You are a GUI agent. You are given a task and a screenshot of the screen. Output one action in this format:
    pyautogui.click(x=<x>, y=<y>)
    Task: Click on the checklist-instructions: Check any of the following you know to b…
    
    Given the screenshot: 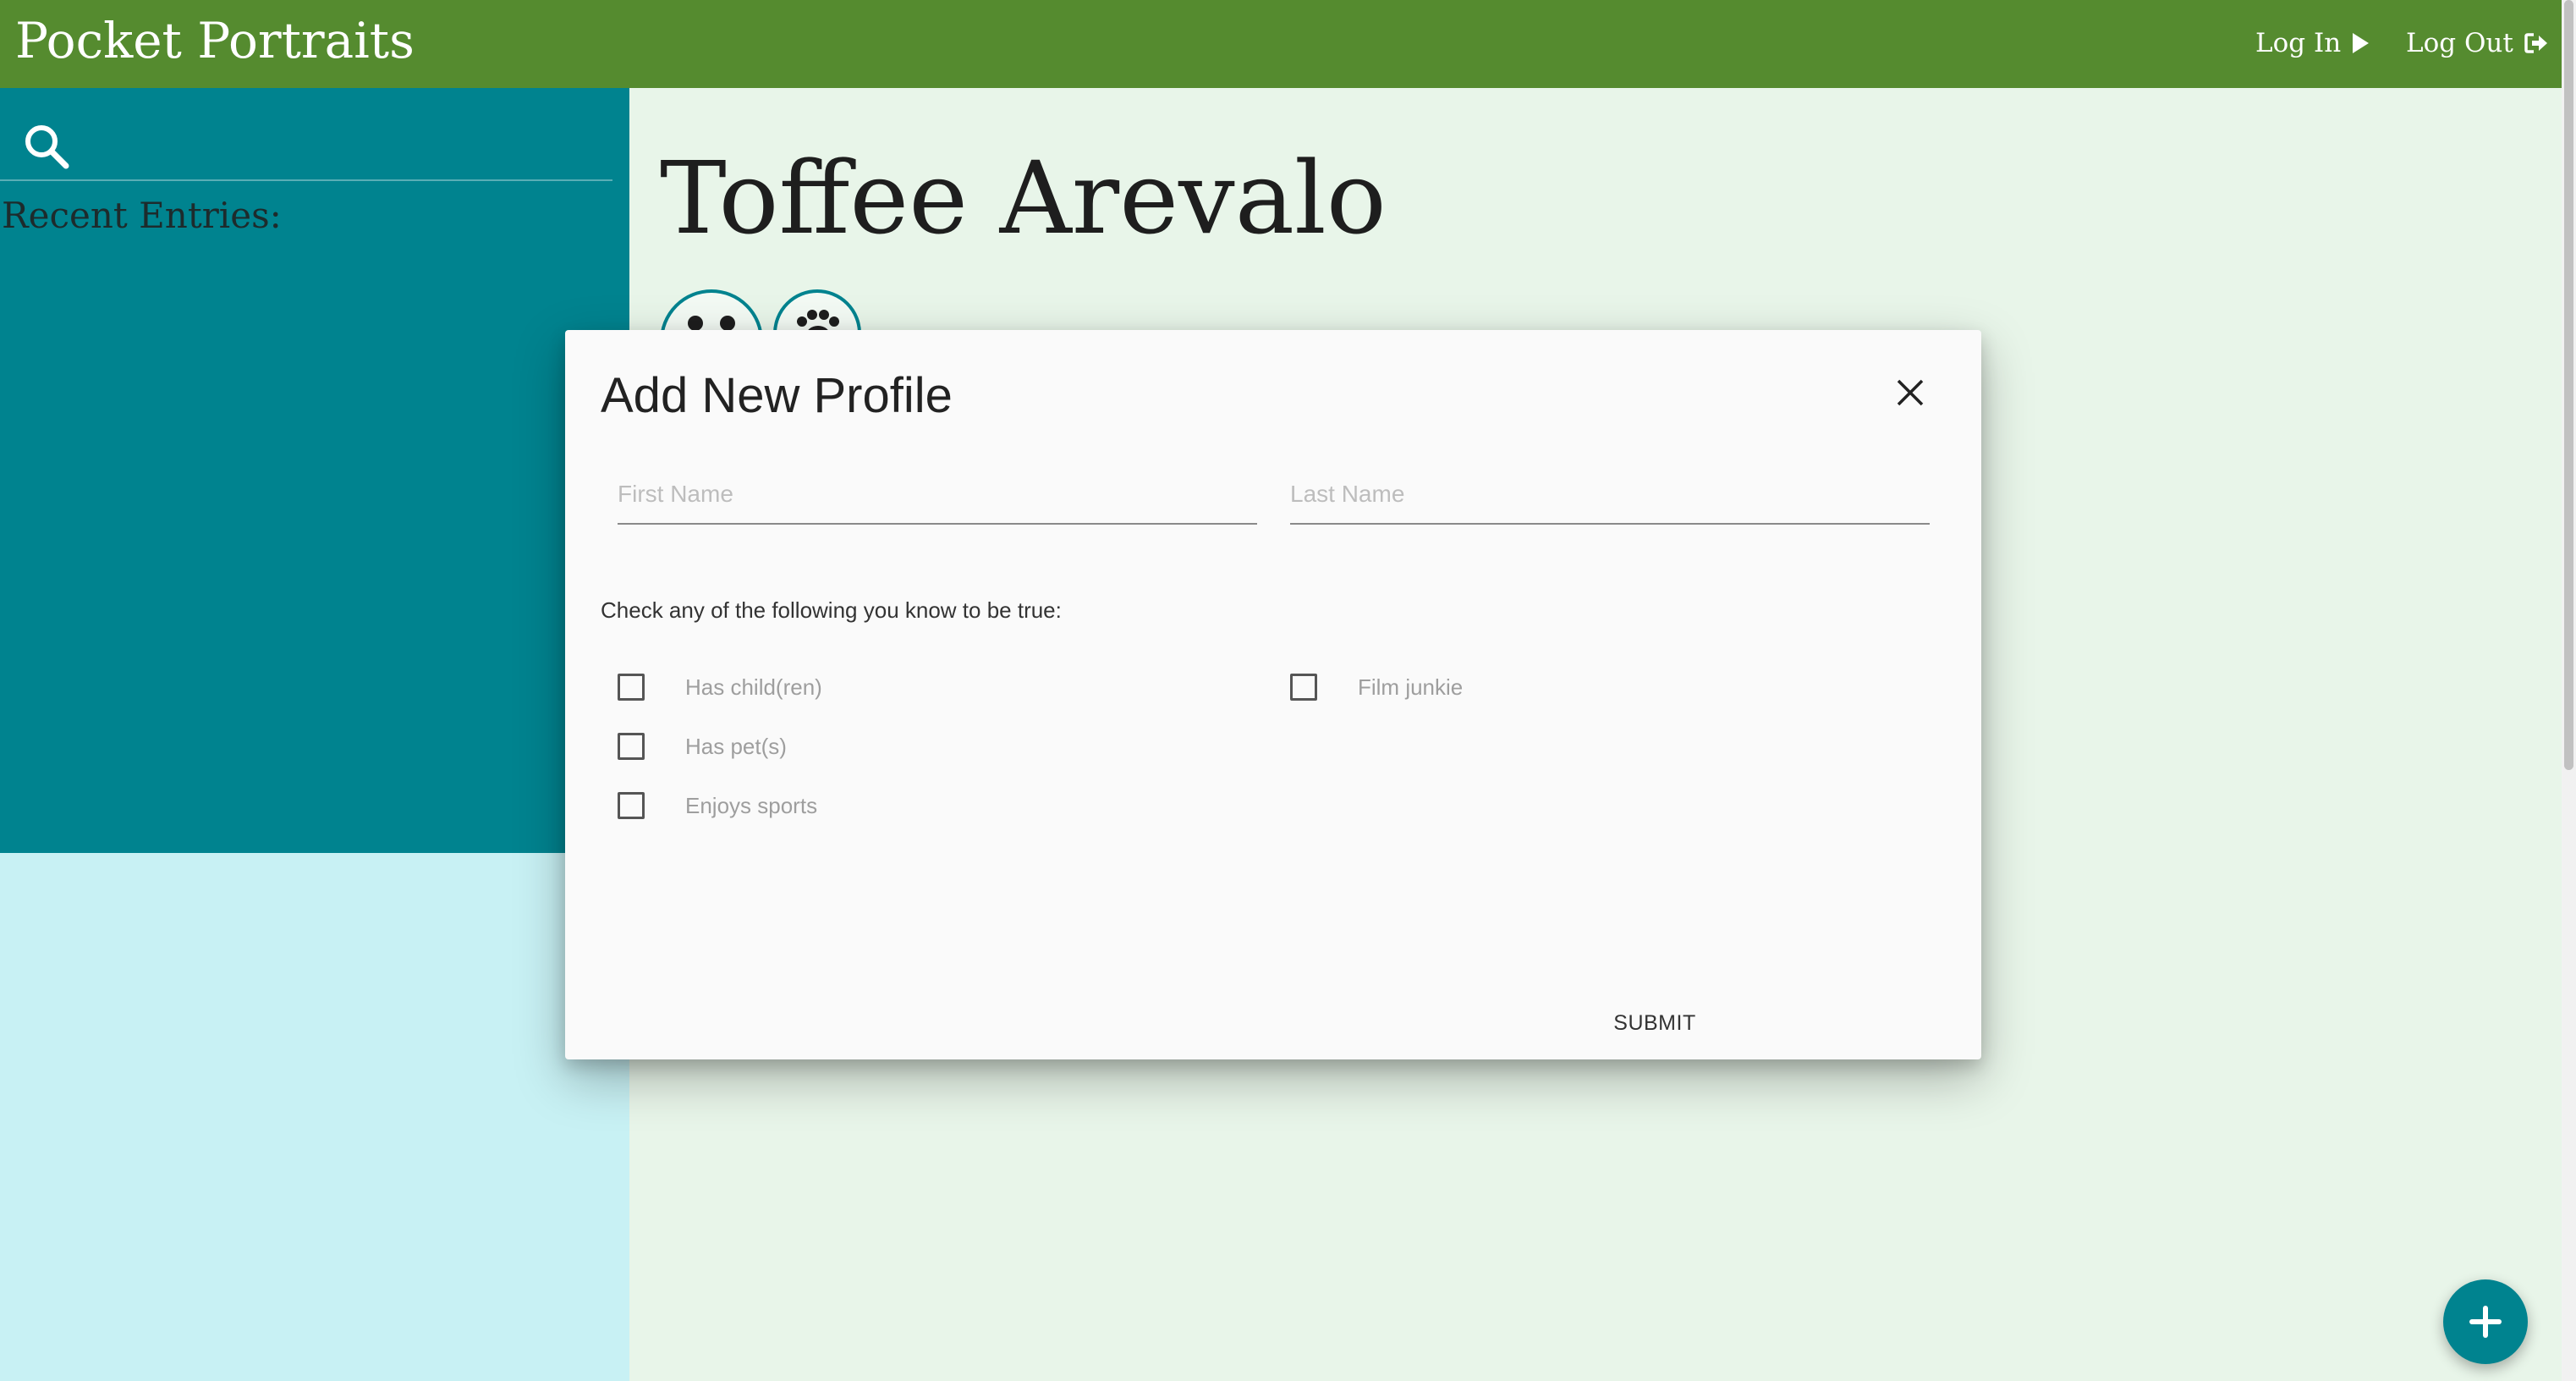 What is the action you would take?
    pyautogui.click(x=831, y=610)
    